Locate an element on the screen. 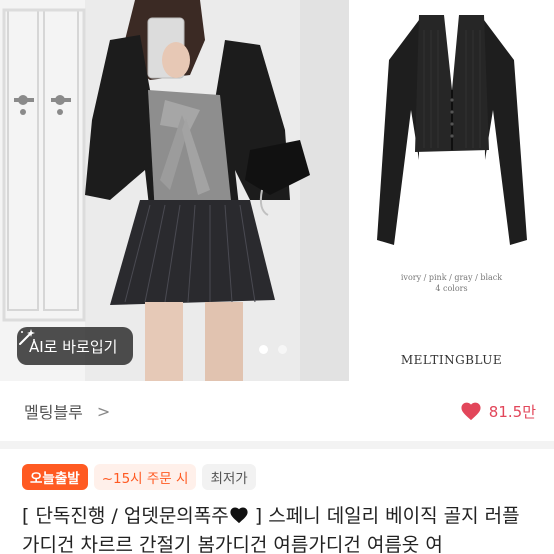  delivery-badges: 오늘출발 ~15시 주문 시 최저가 is located at coordinates (139, 477).